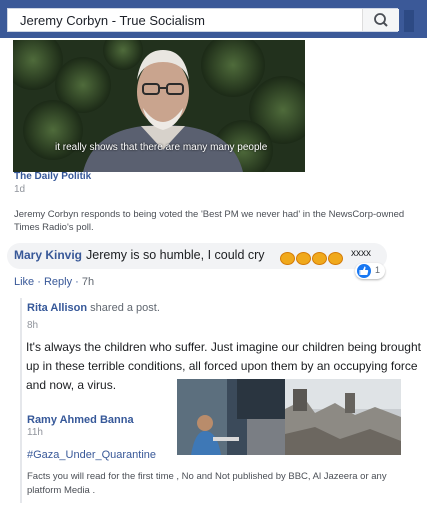 This screenshot has width=427, height=508. Describe the element at coordinates (58, 282) in the screenshot. I see `reply-link: Reply` at that location.